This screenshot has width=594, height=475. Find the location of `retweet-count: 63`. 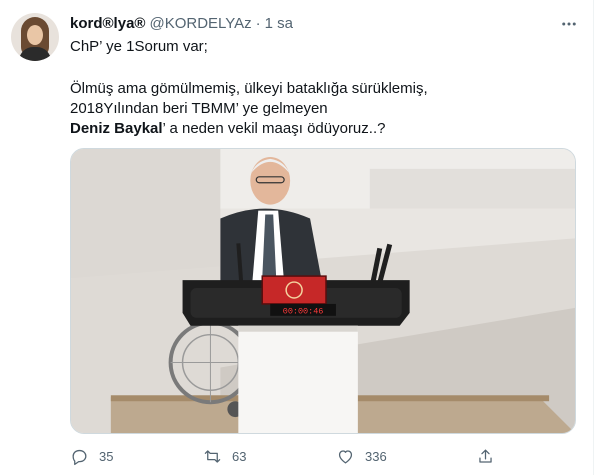

retweet-count: 63 is located at coordinates (239, 456).